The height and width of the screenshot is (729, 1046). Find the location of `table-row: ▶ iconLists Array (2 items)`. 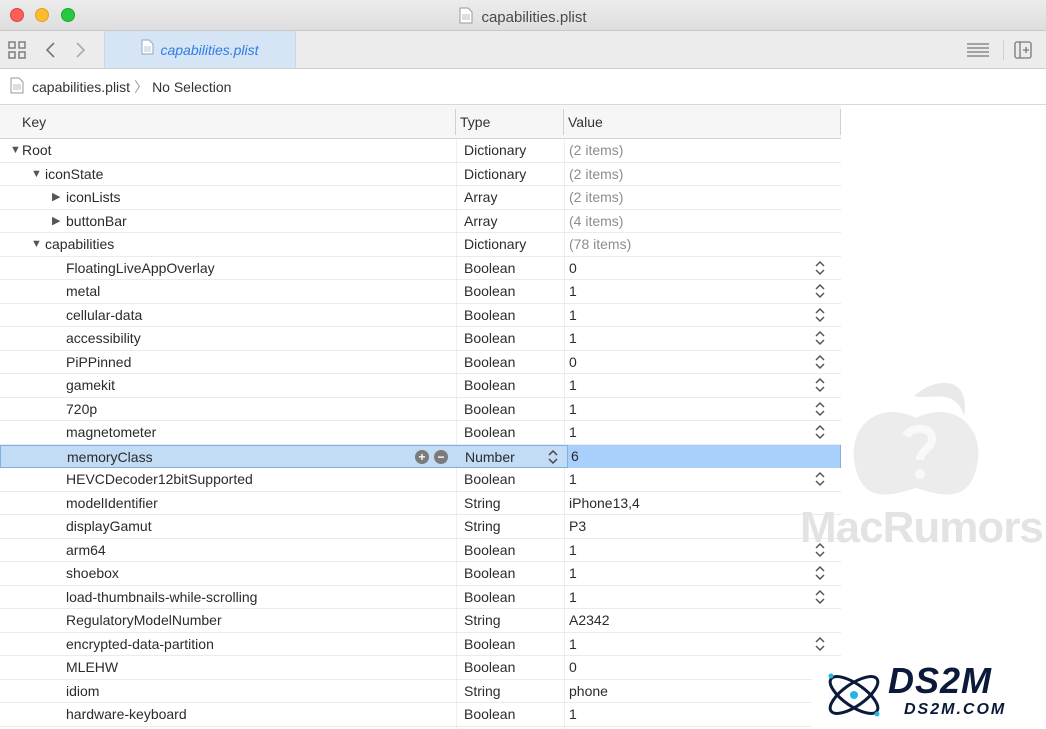

table-row: ▶ iconLists Array (2 items) is located at coordinates (420, 198).